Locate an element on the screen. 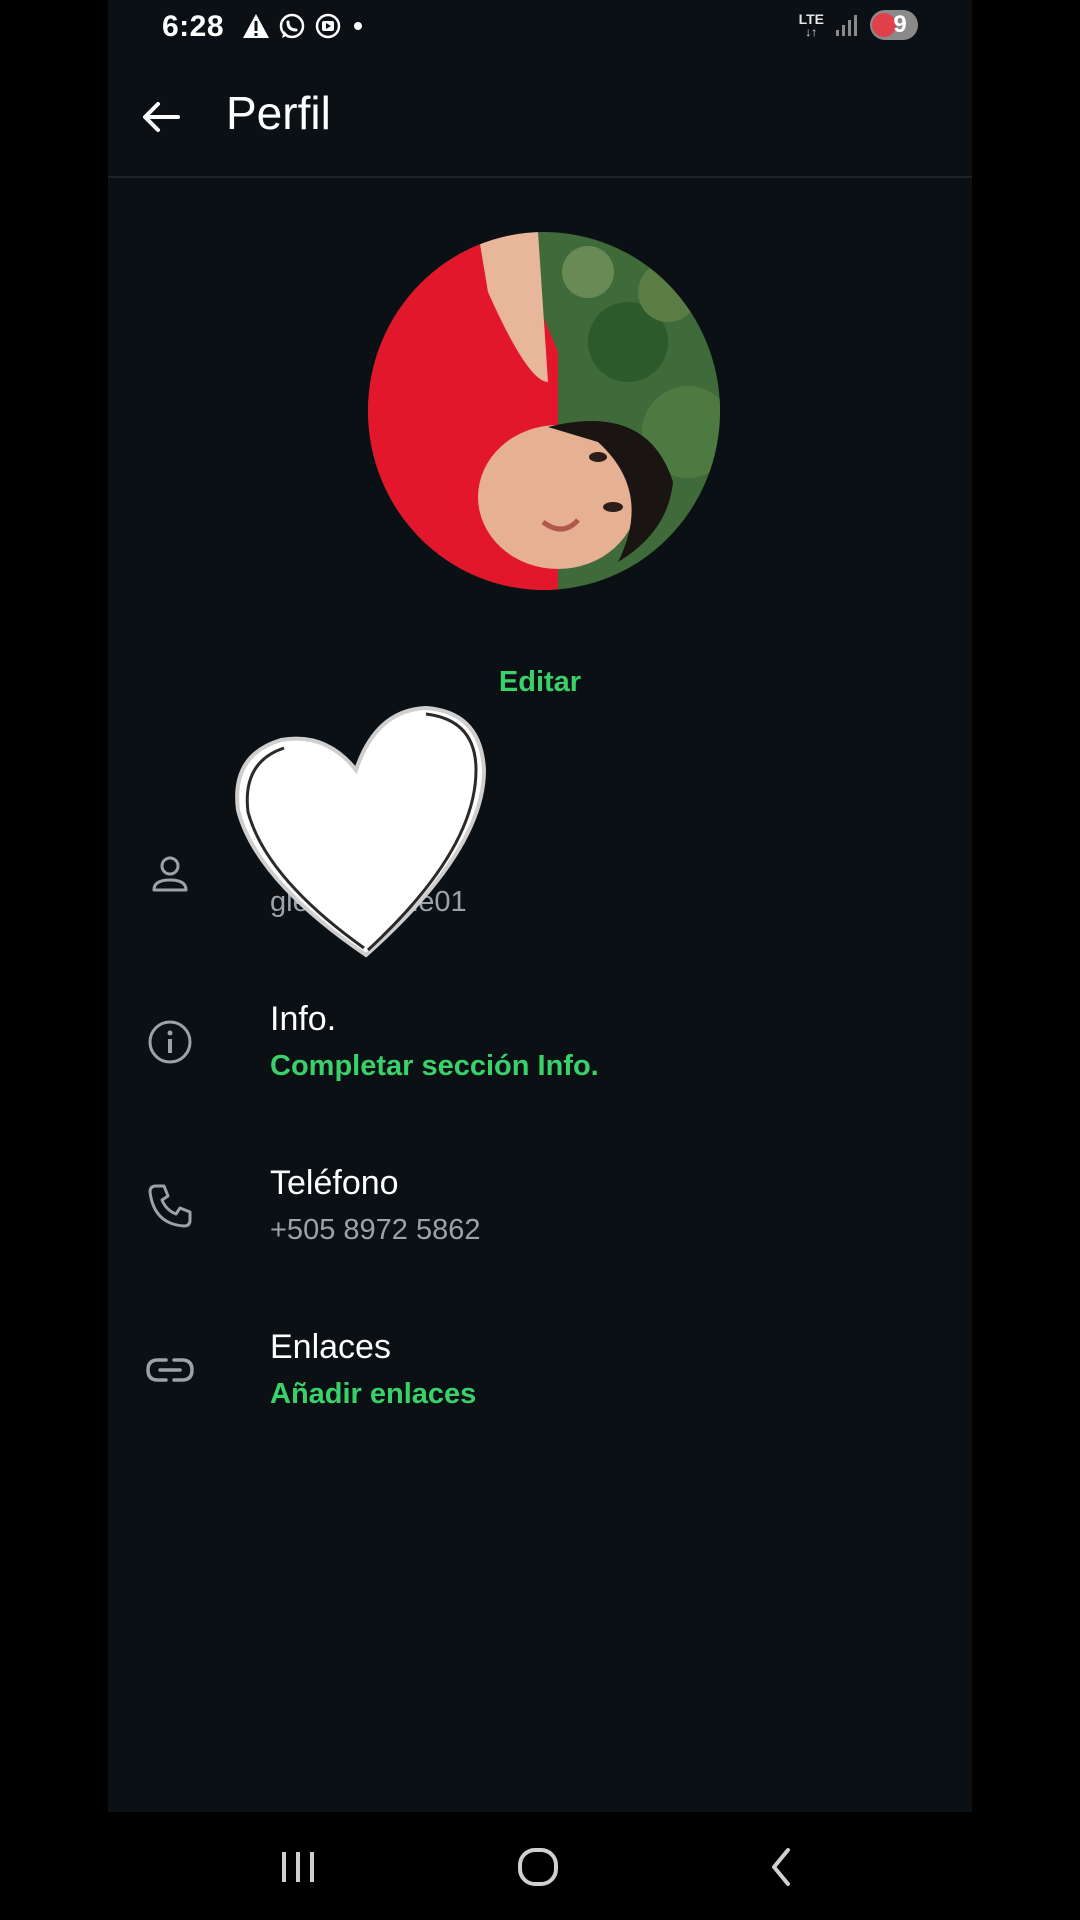 The image size is (1080, 1920). system-navigation-bar is located at coordinates (540, 1866).